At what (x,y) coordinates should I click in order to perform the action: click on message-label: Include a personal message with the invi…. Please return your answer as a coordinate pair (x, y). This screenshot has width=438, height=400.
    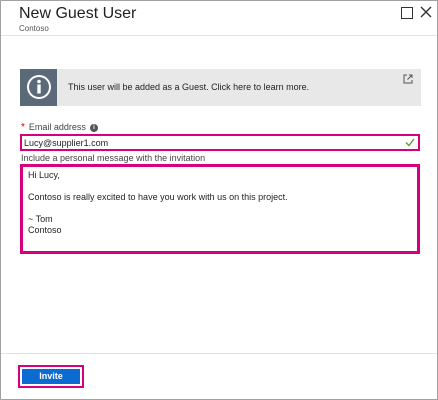
    Looking at the image, I should click on (113, 158).